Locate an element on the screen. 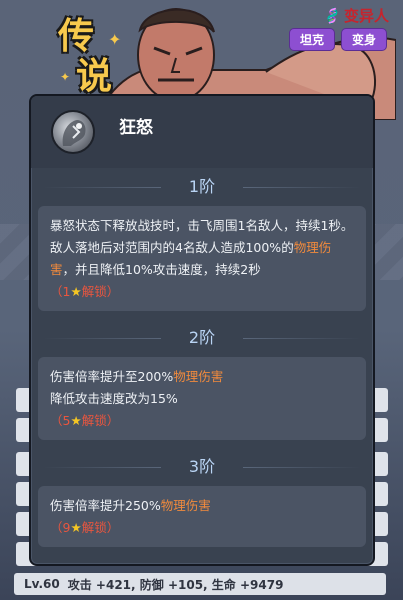  tier-2-unlock: （5★解锁） is located at coordinates (202, 421).